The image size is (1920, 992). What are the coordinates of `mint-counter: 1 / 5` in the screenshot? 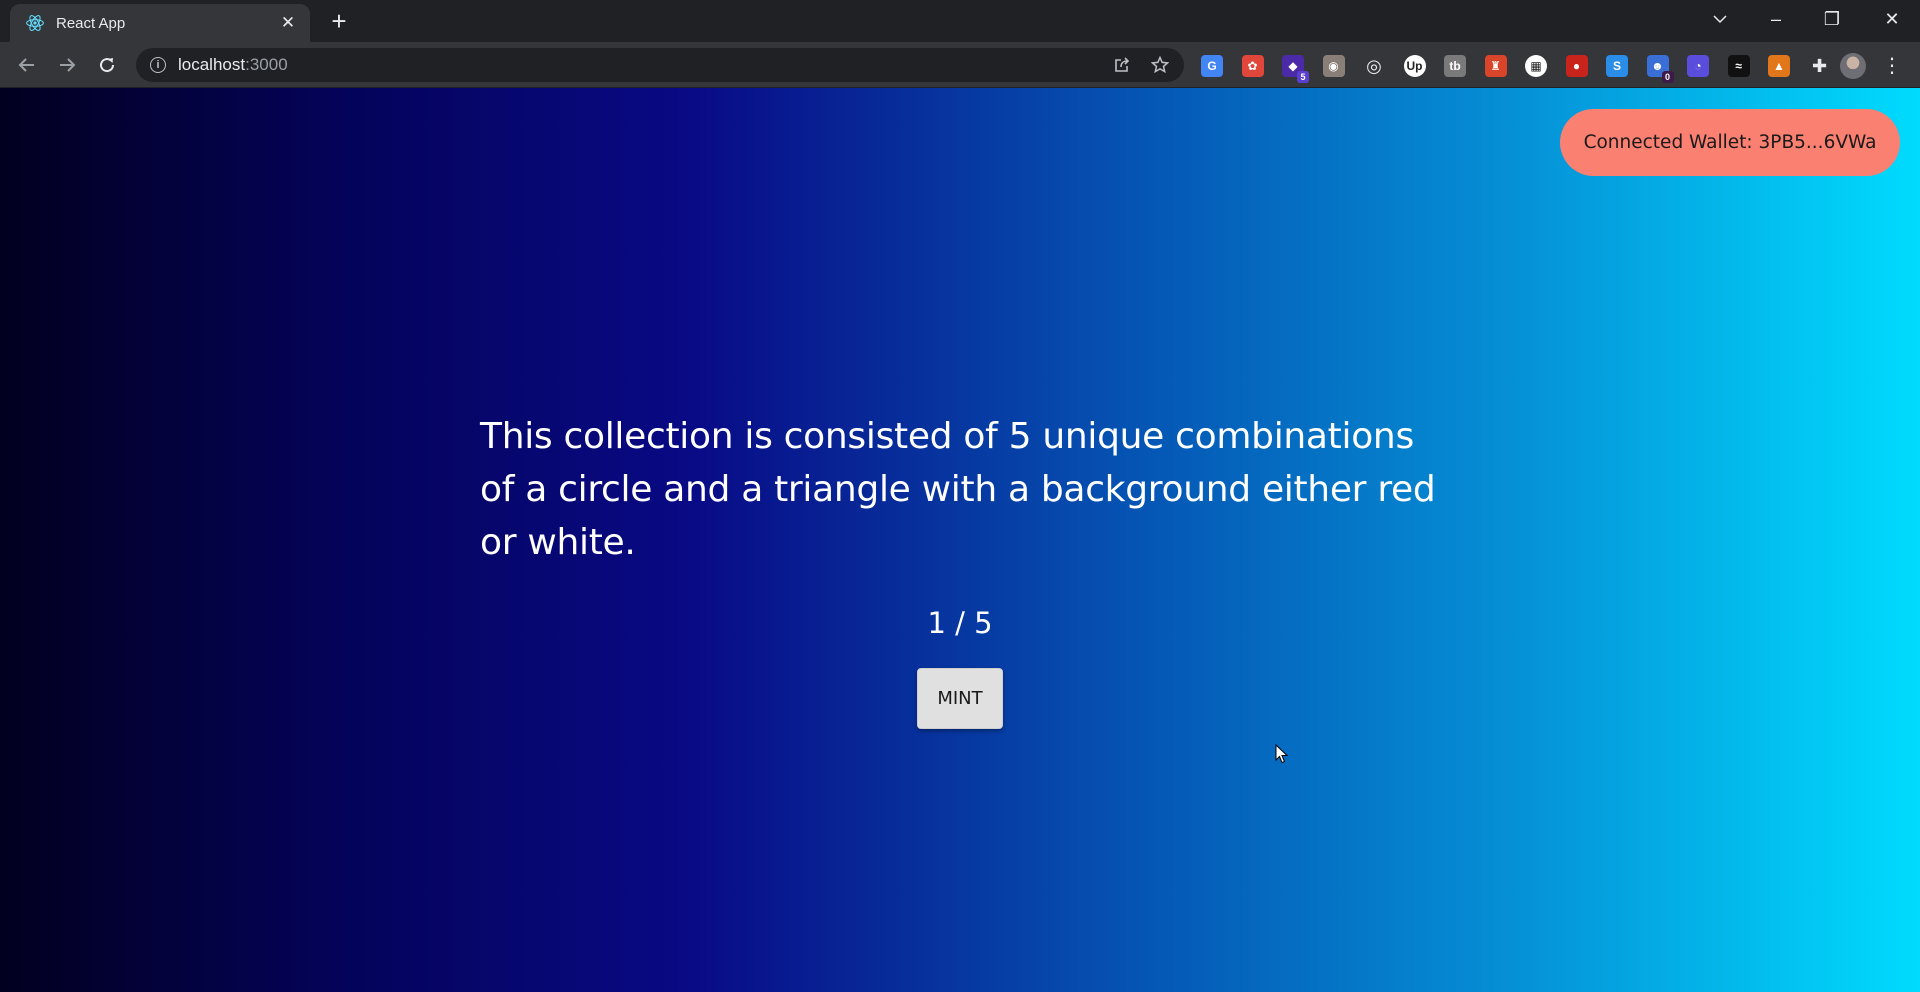 It's located at (960, 623).